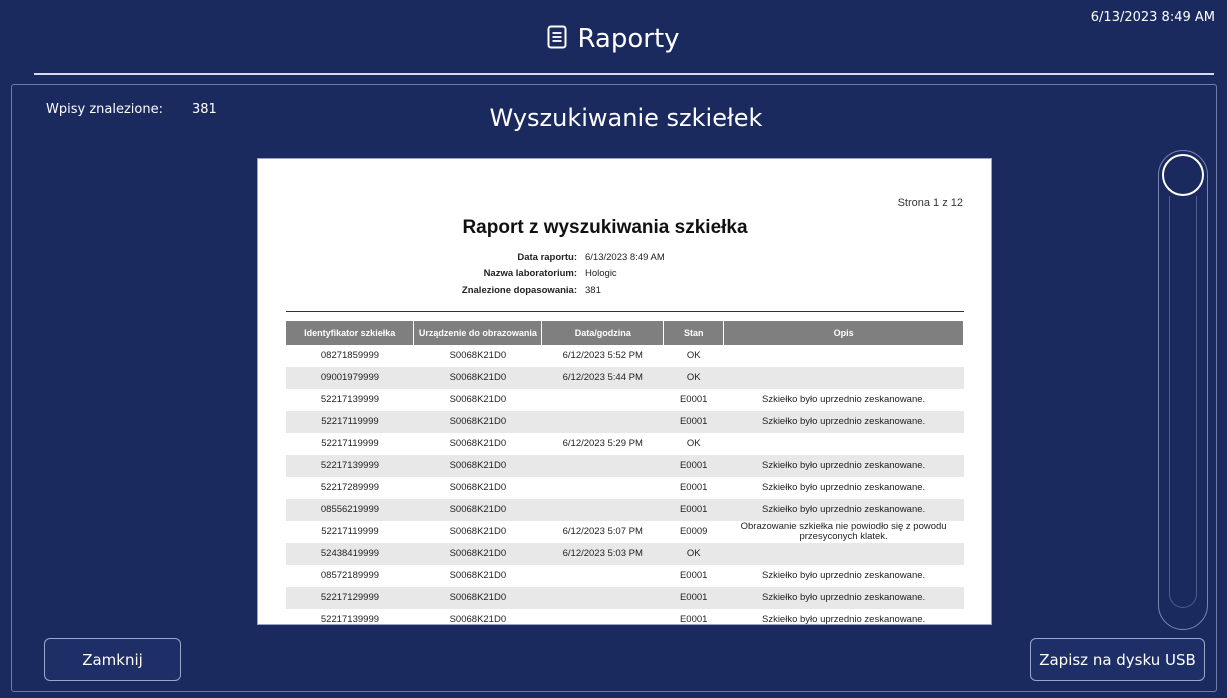 The height and width of the screenshot is (698, 1227). What do you see at coordinates (501, 273) in the screenshot?
I see `report-meta-row: Nazwa laboratorium: Hologic` at bounding box center [501, 273].